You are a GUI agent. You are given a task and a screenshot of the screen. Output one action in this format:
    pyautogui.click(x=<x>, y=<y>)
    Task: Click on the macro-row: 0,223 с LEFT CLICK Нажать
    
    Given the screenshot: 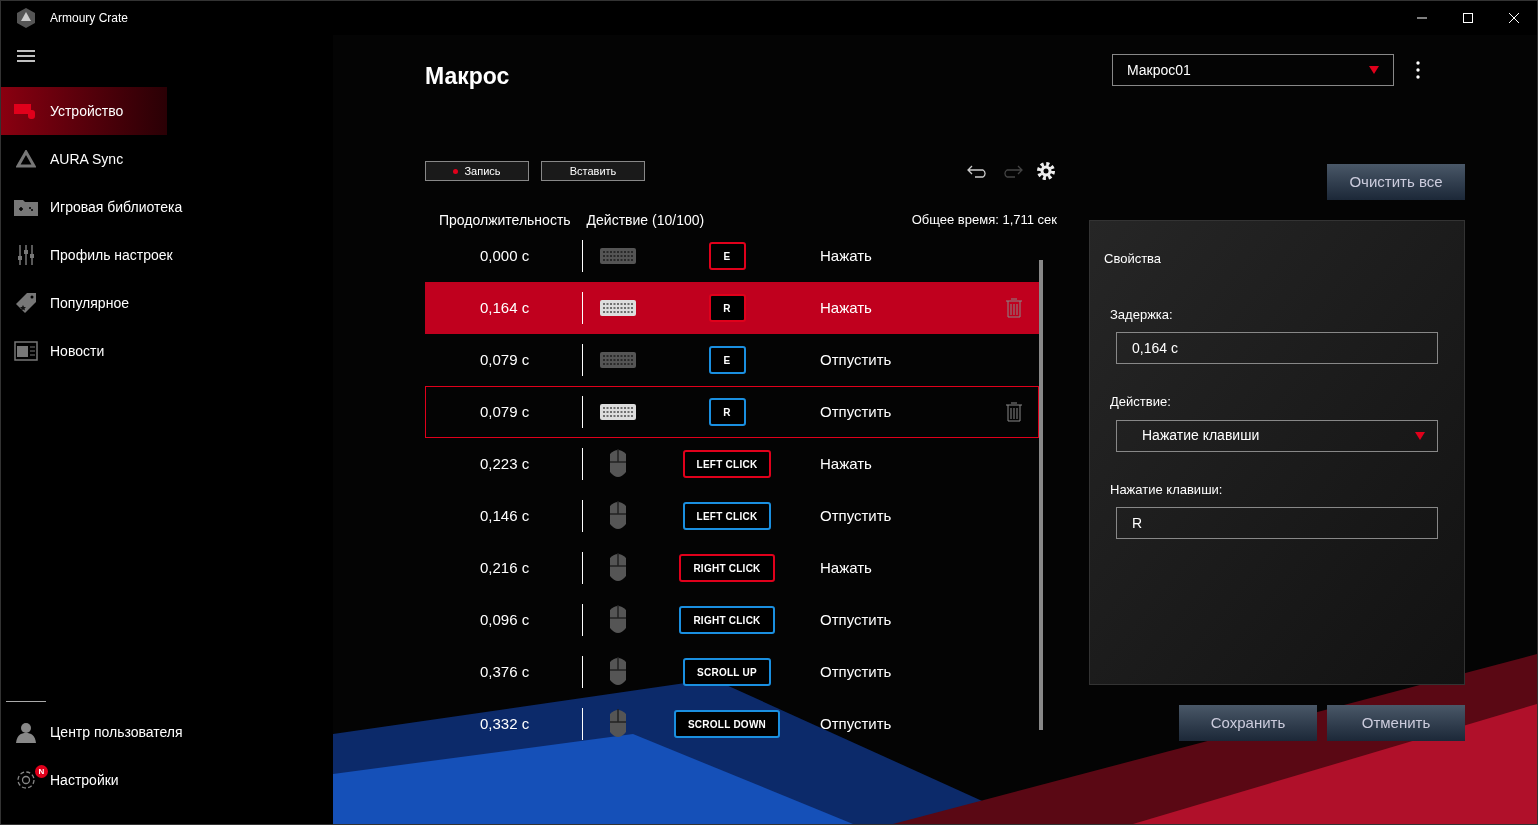 What is the action you would take?
    pyautogui.click(x=732, y=464)
    